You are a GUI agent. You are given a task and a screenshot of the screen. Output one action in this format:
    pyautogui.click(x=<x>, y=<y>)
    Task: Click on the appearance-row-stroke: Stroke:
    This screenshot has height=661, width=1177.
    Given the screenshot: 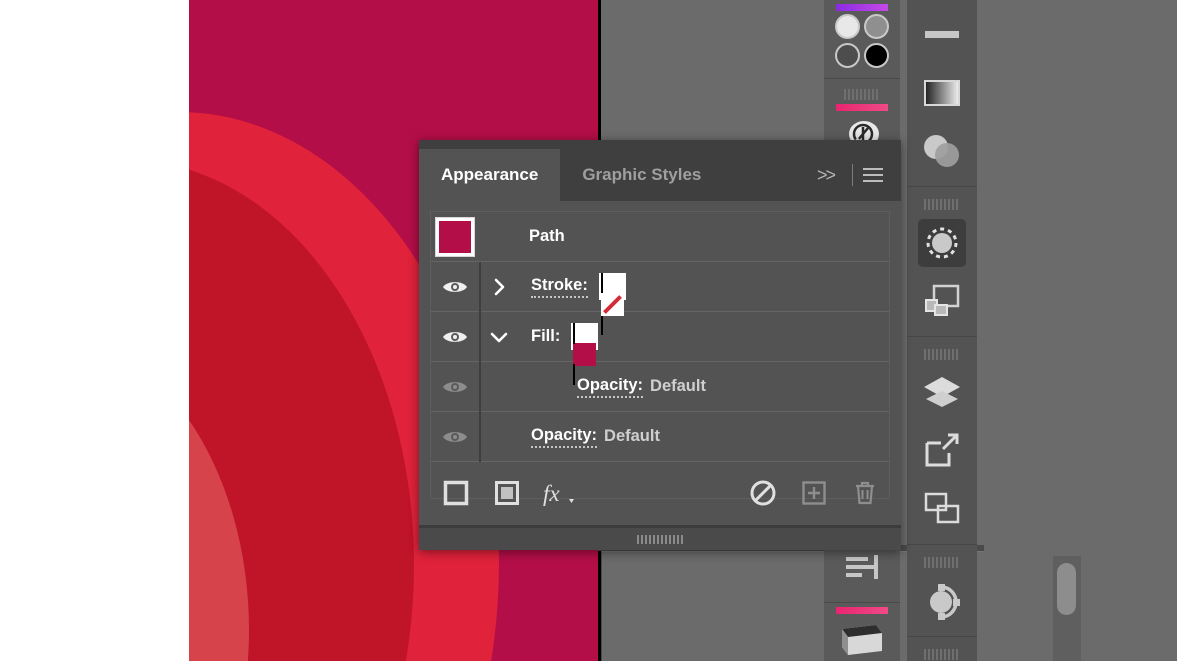 What is the action you would take?
    pyautogui.click(x=660, y=298)
    